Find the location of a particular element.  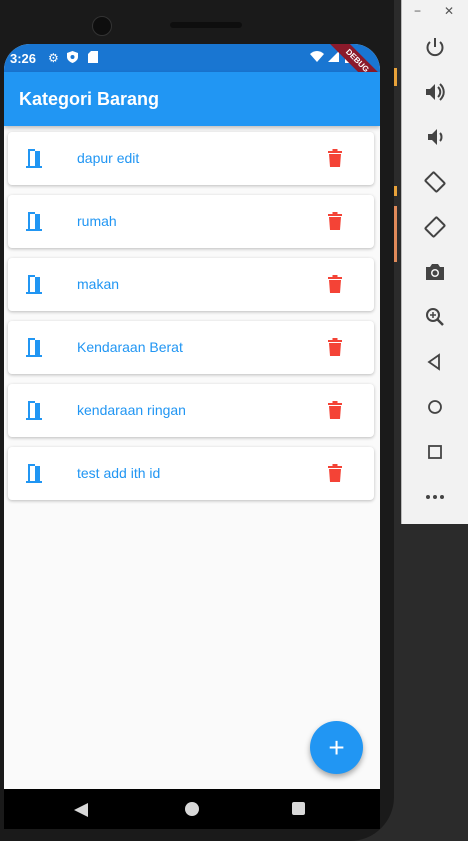

wifi-icon is located at coordinates (317, 58).